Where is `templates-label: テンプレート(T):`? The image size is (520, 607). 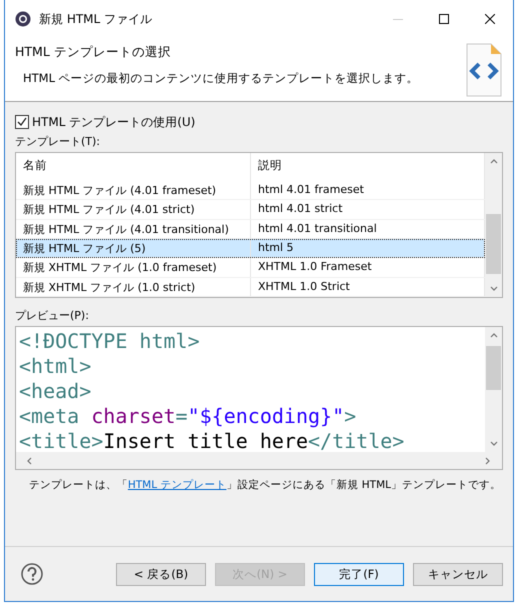 templates-label: テンプレート(T): is located at coordinates (58, 141).